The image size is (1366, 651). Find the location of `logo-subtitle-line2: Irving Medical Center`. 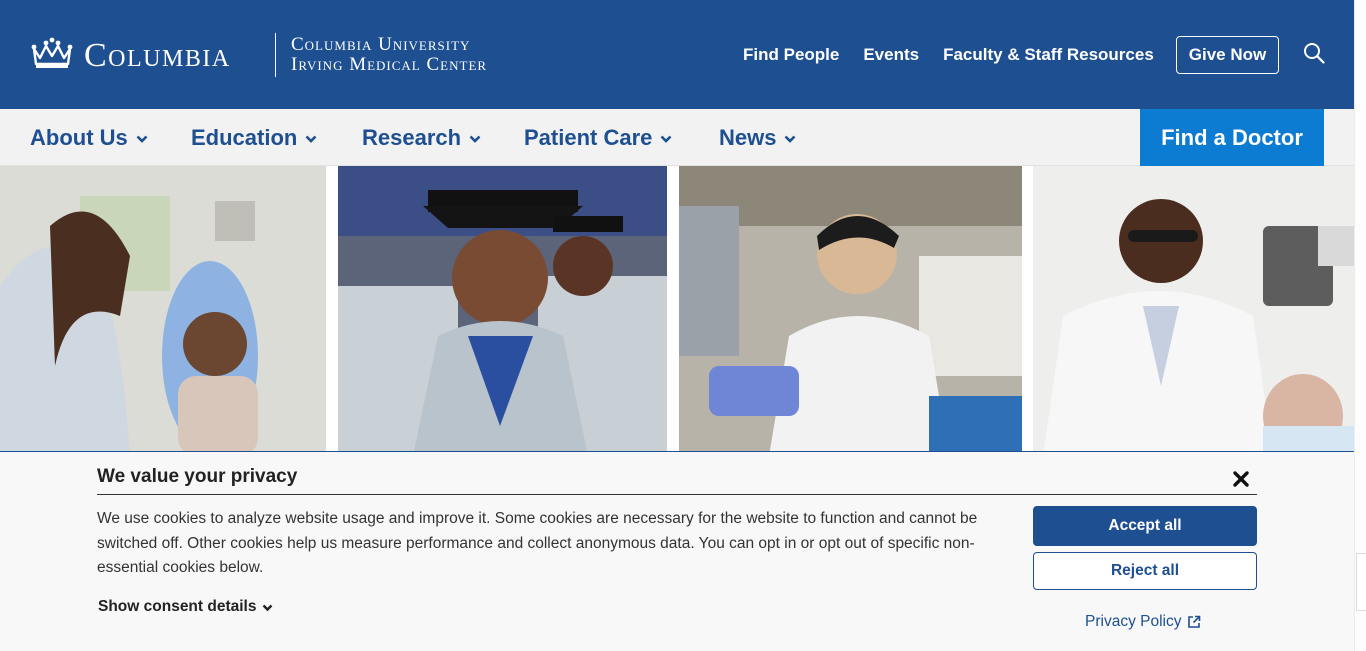

logo-subtitle-line2: Irving Medical Center is located at coordinates (389, 64).